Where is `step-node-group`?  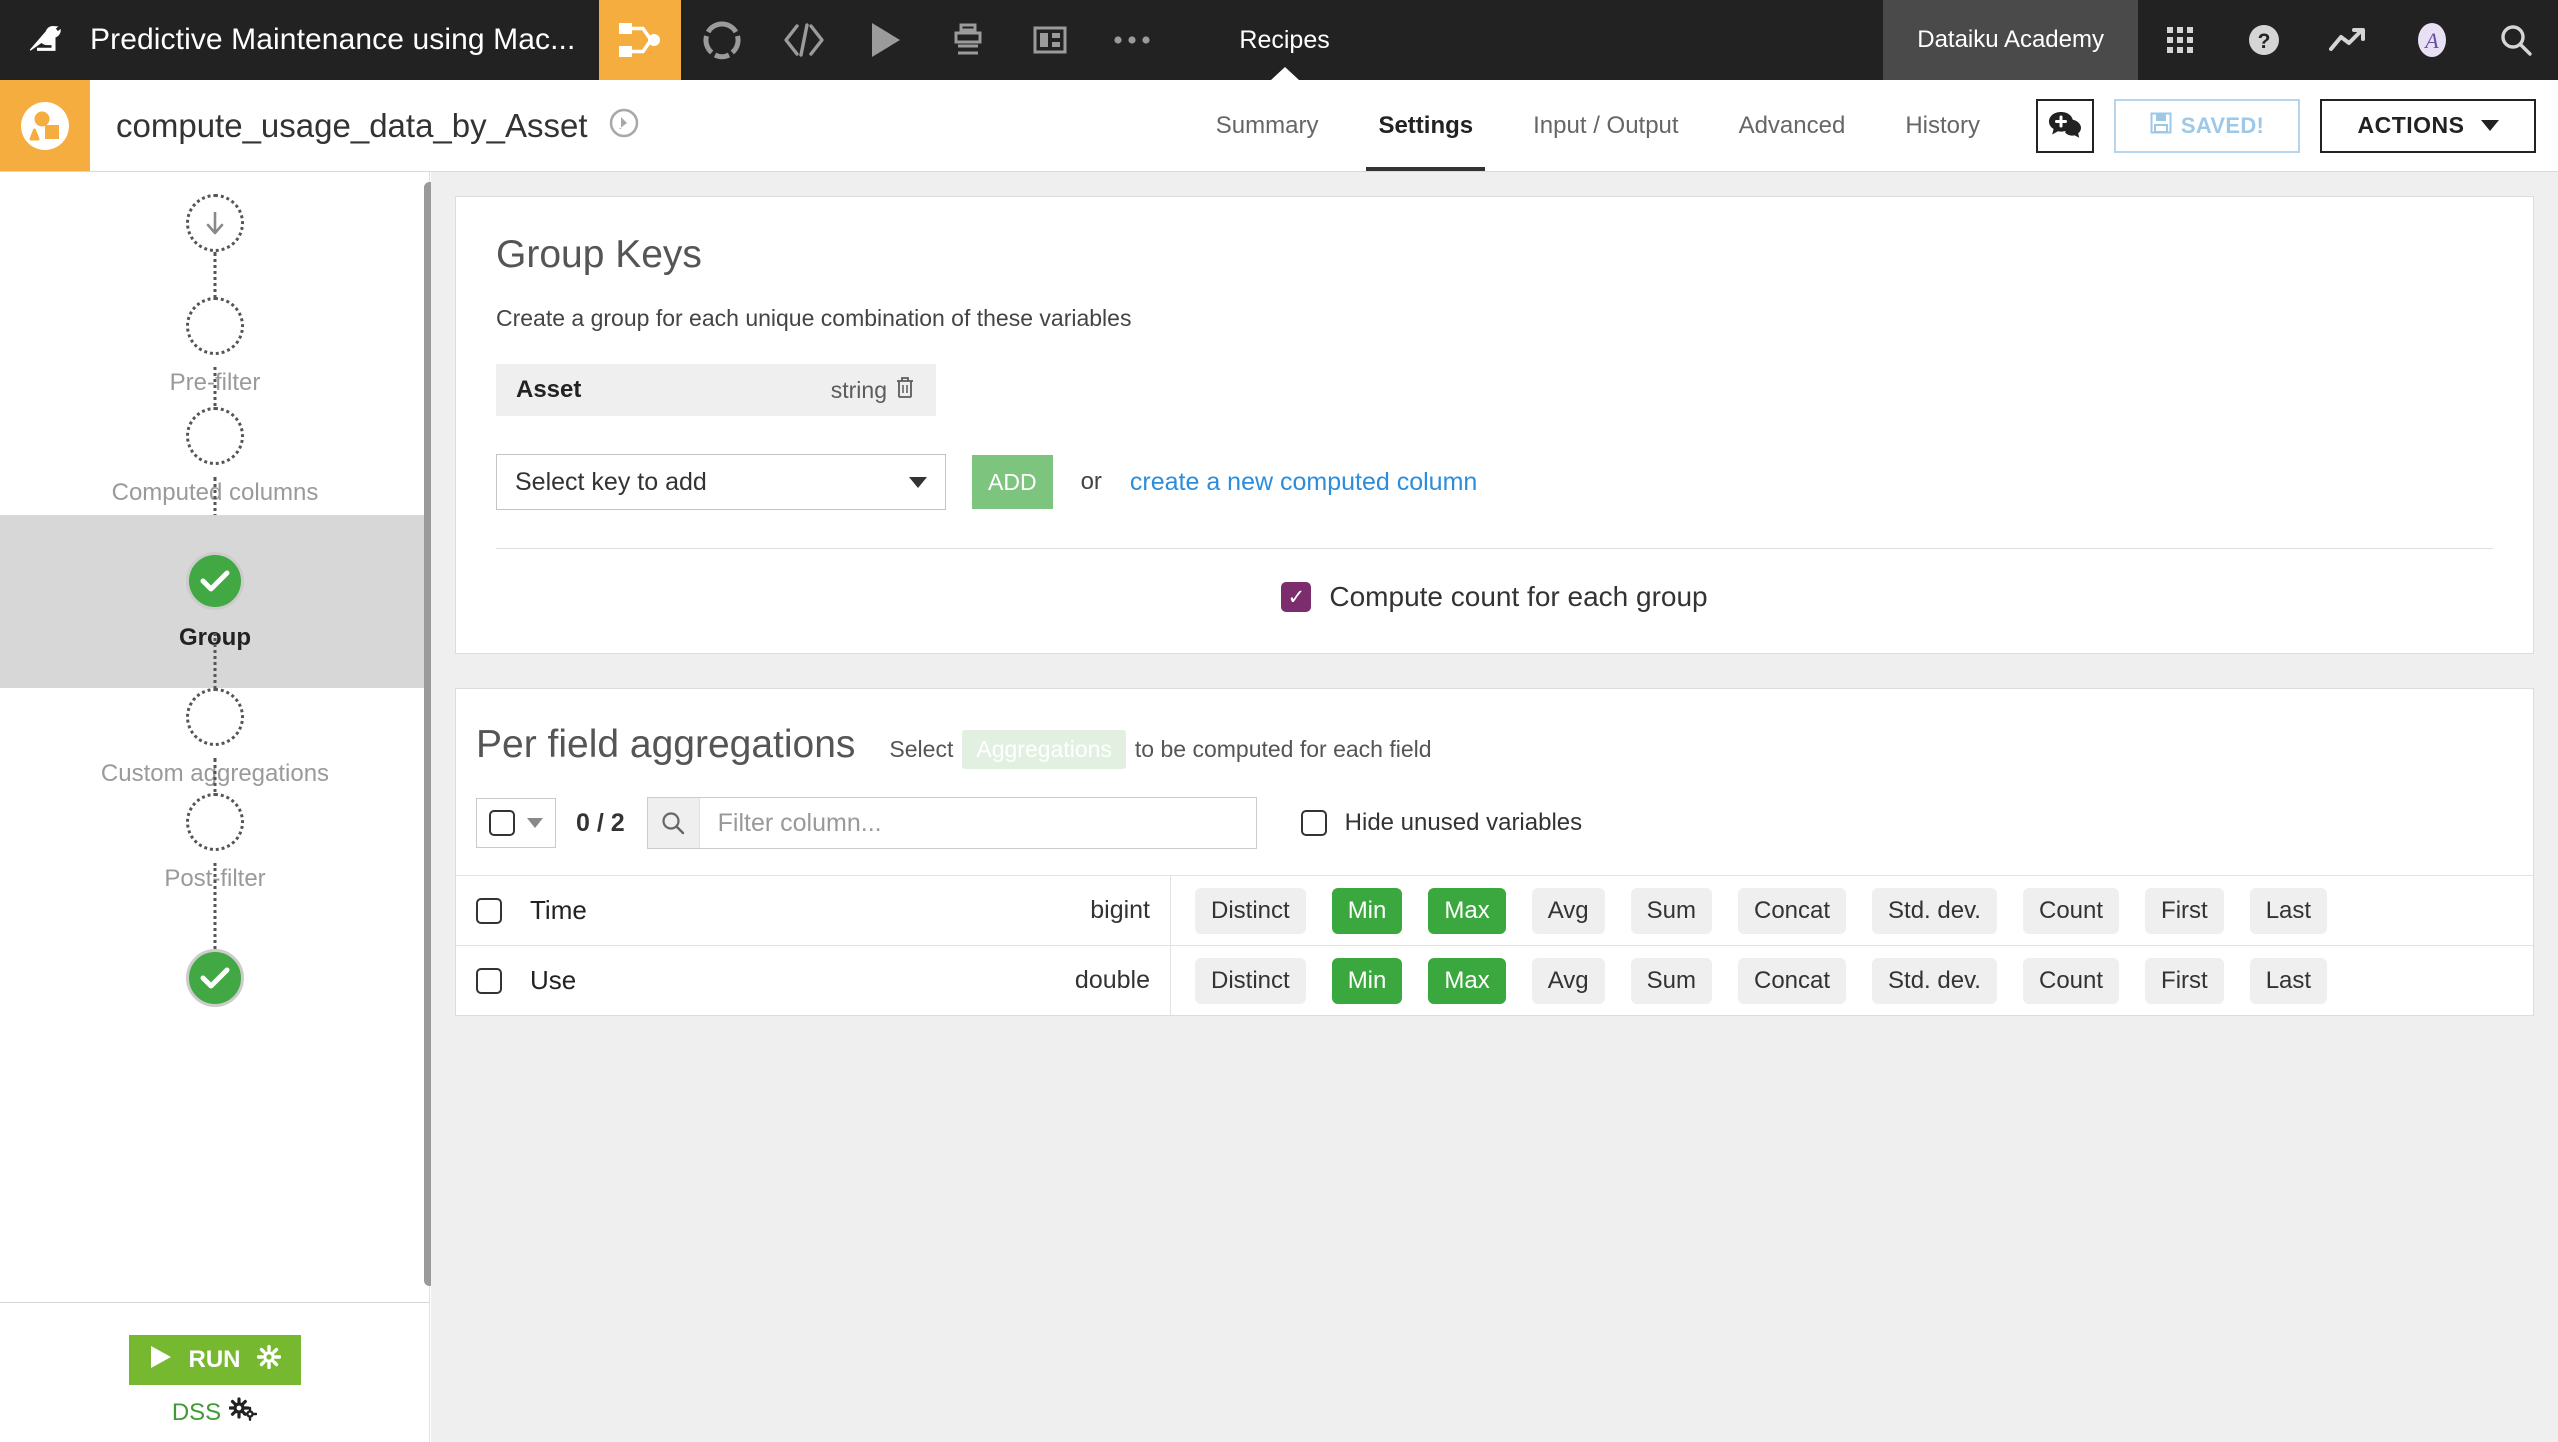
step-node-group is located at coordinates (215, 580).